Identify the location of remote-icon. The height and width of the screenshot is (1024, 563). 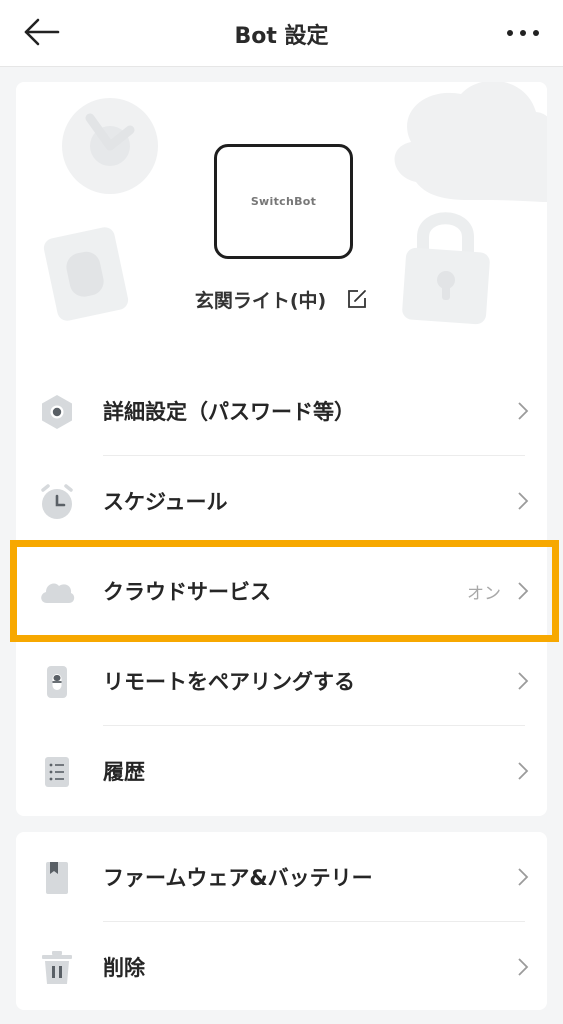
(57, 682).